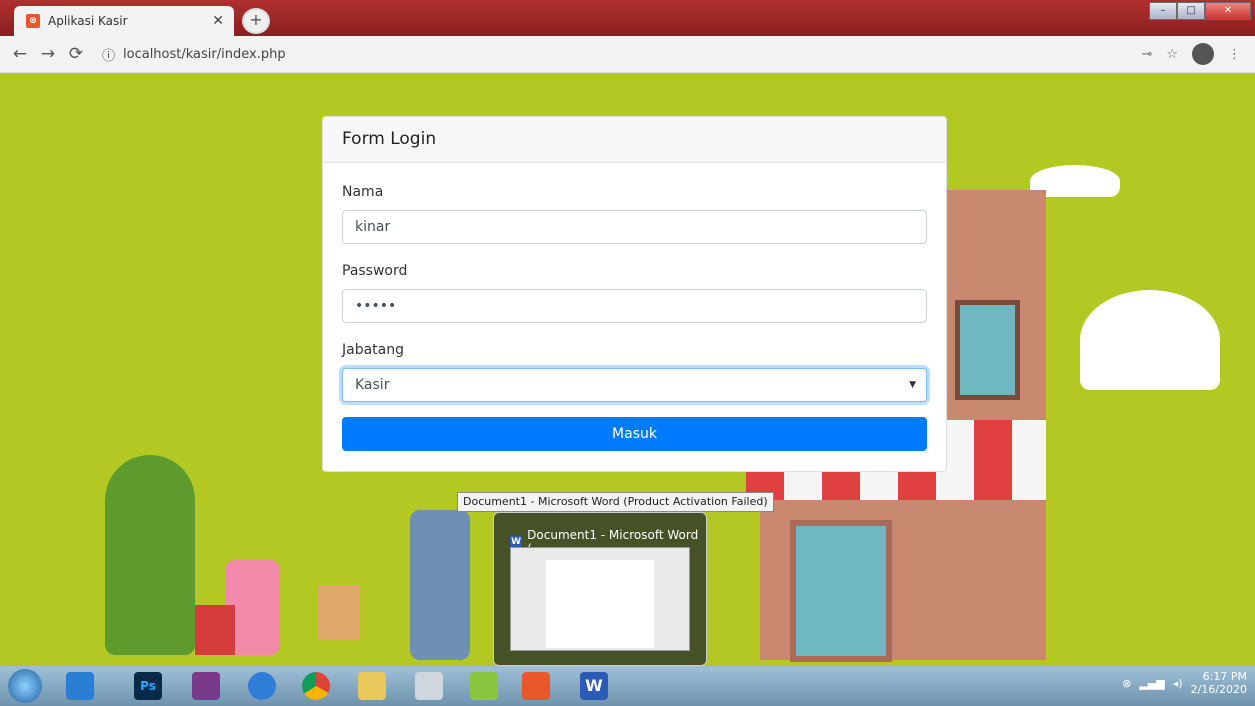 This screenshot has height=706, width=1255. I want to click on clock-time: 6:17 PM, so click(1224, 676).